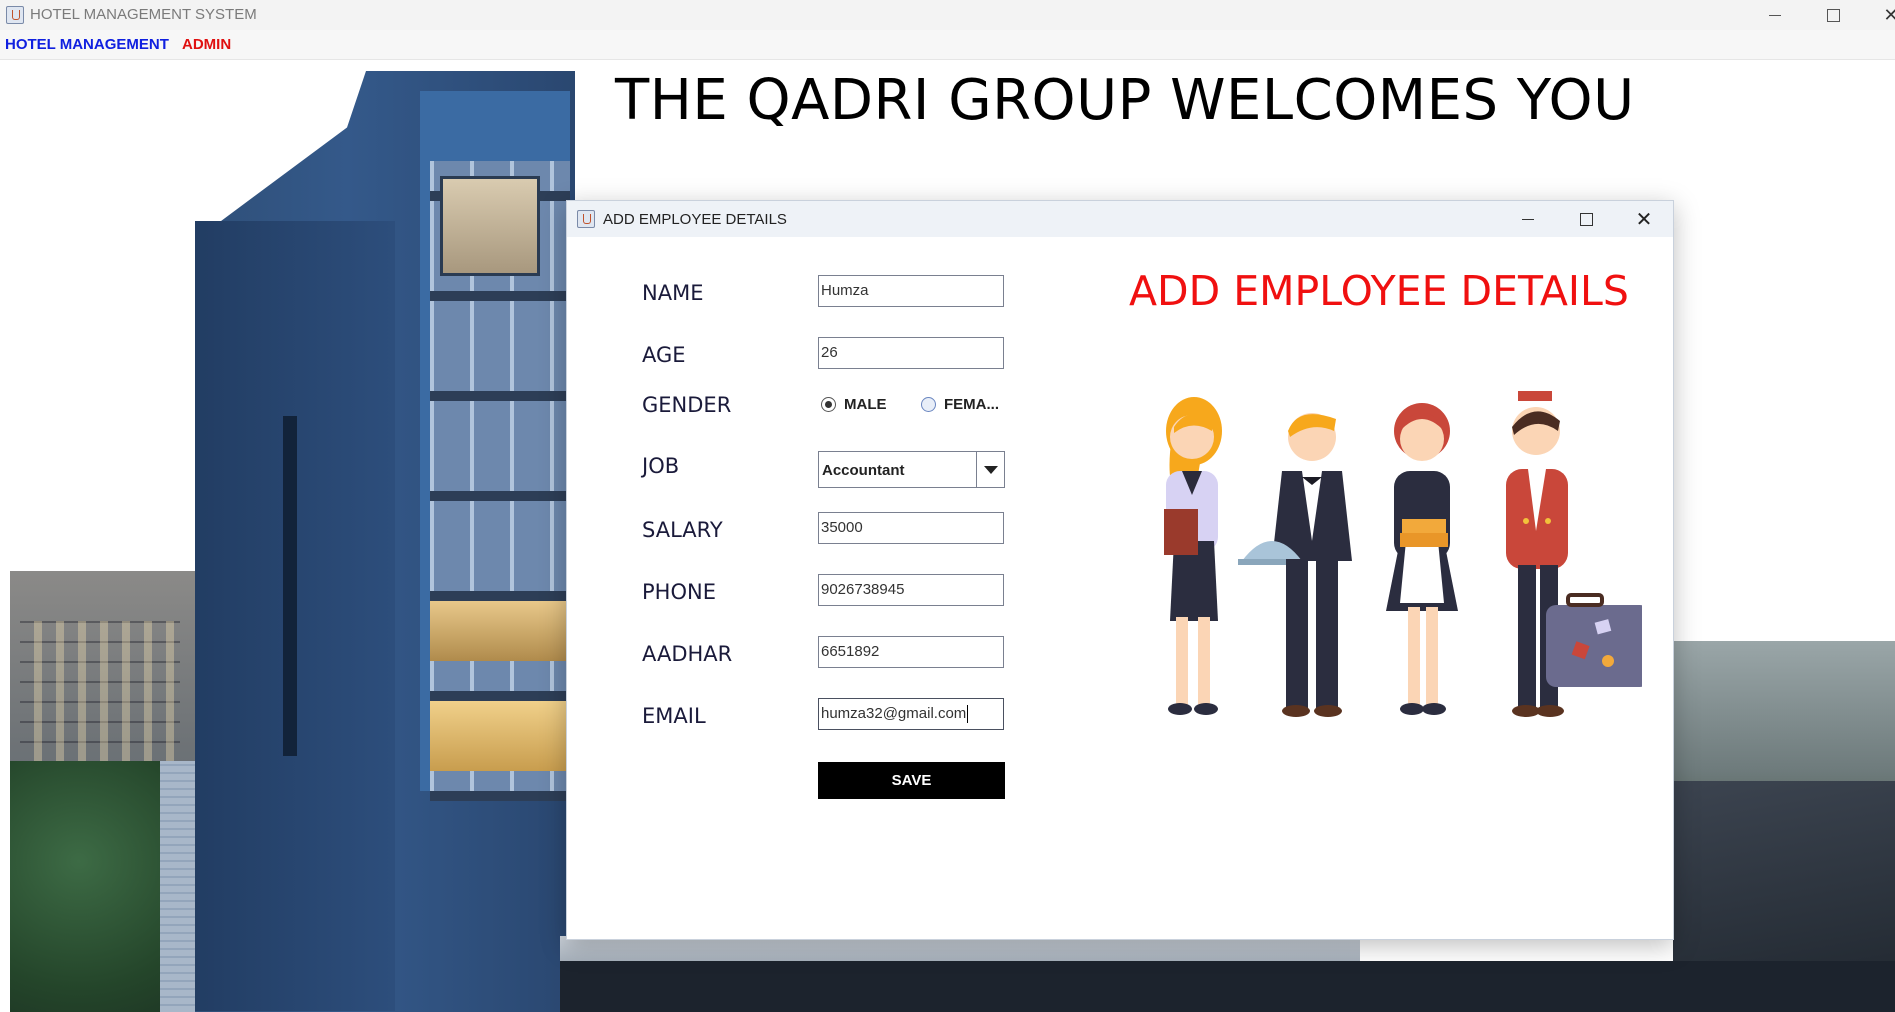  What do you see at coordinates (990, 469) in the screenshot?
I see `chevron-down-icon` at bounding box center [990, 469].